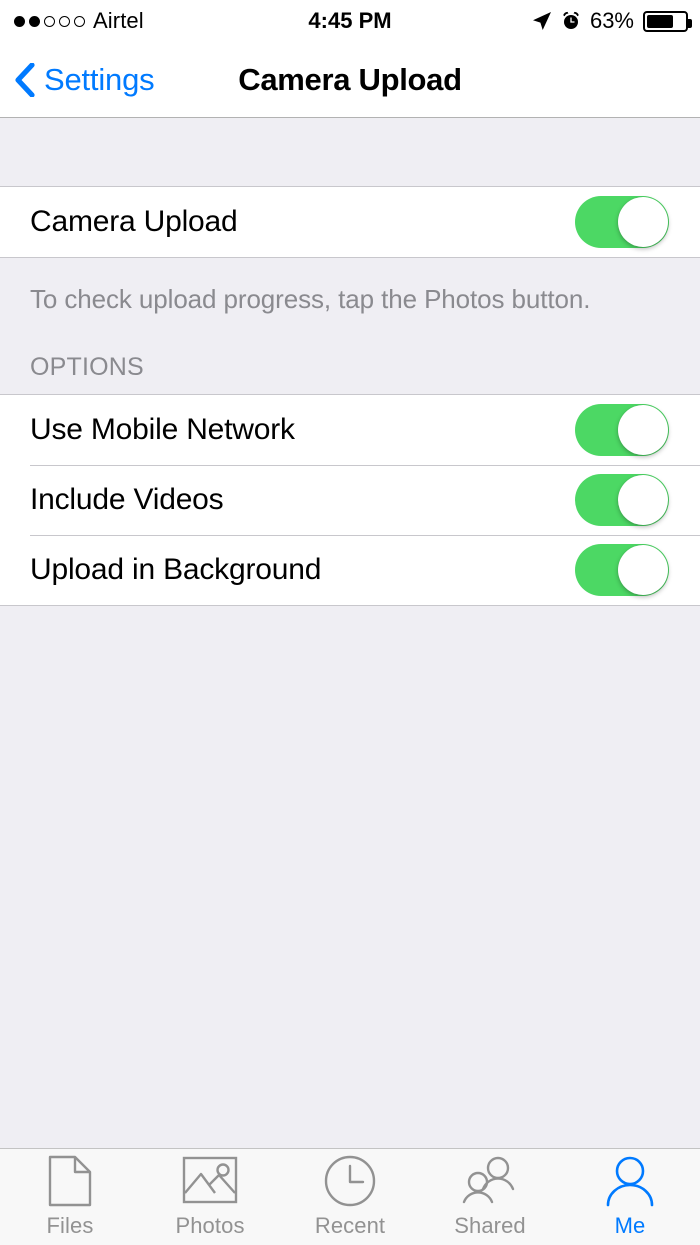  I want to click on tab-label: Files, so click(70, 1225).